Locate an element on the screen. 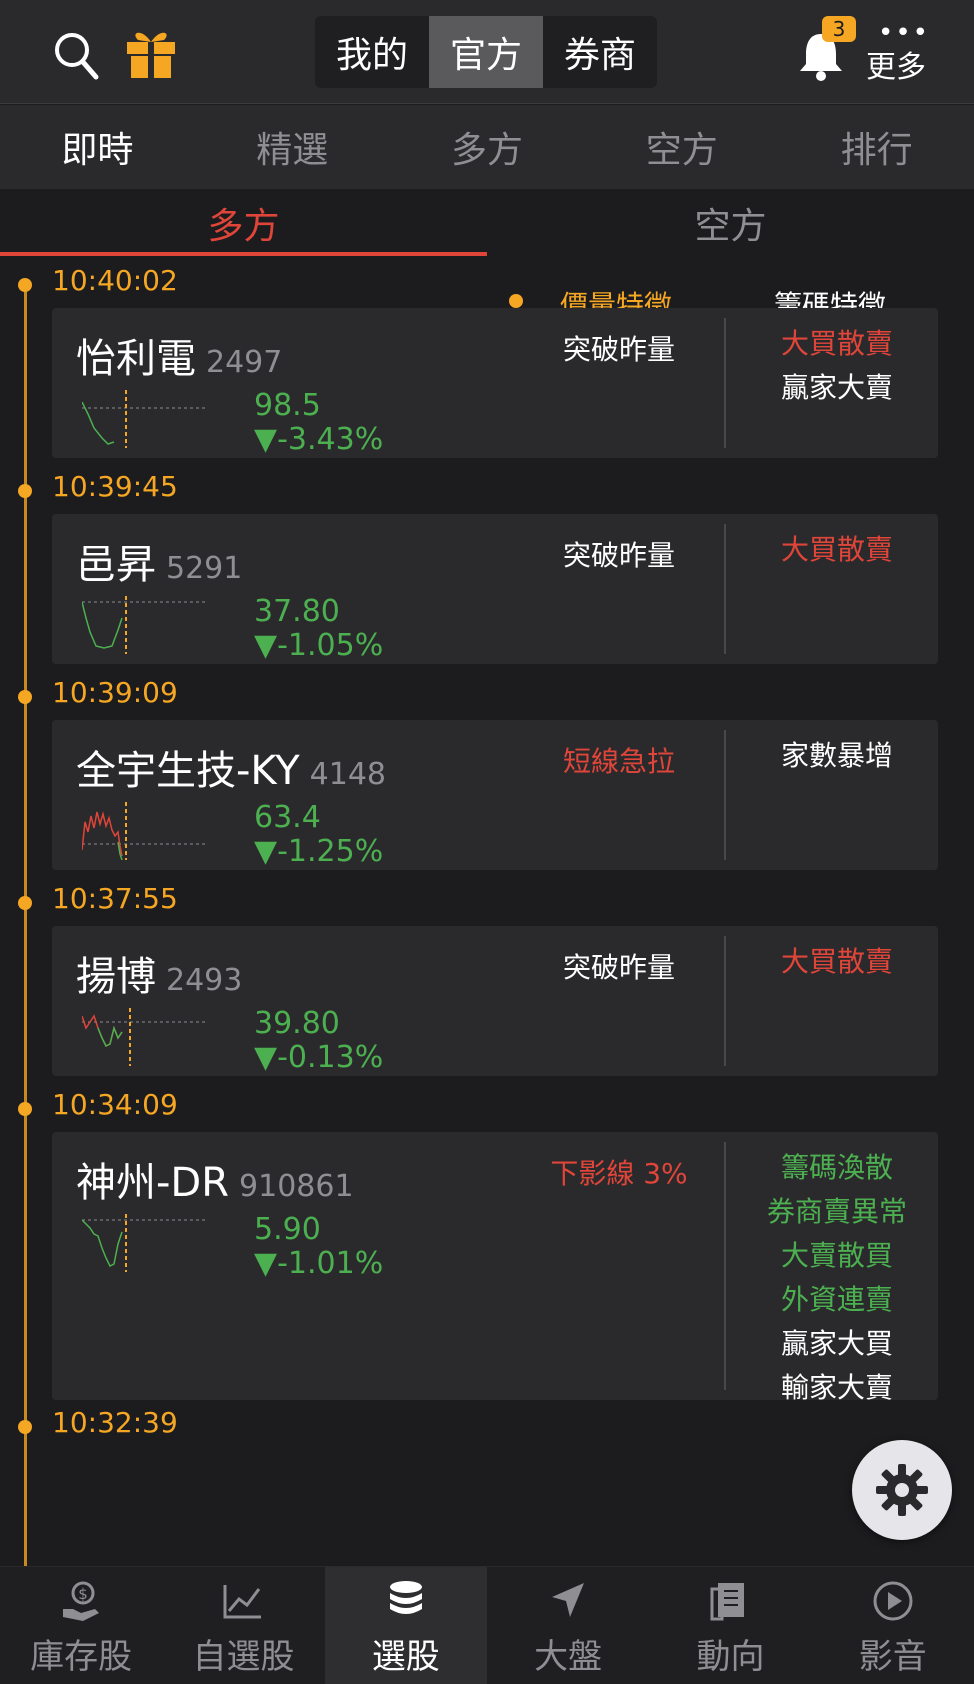 Image resolution: width=974 pixels, height=1684 pixels. category-tabs: 即時 精選 多方 空方 排行 is located at coordinates (487, 147).